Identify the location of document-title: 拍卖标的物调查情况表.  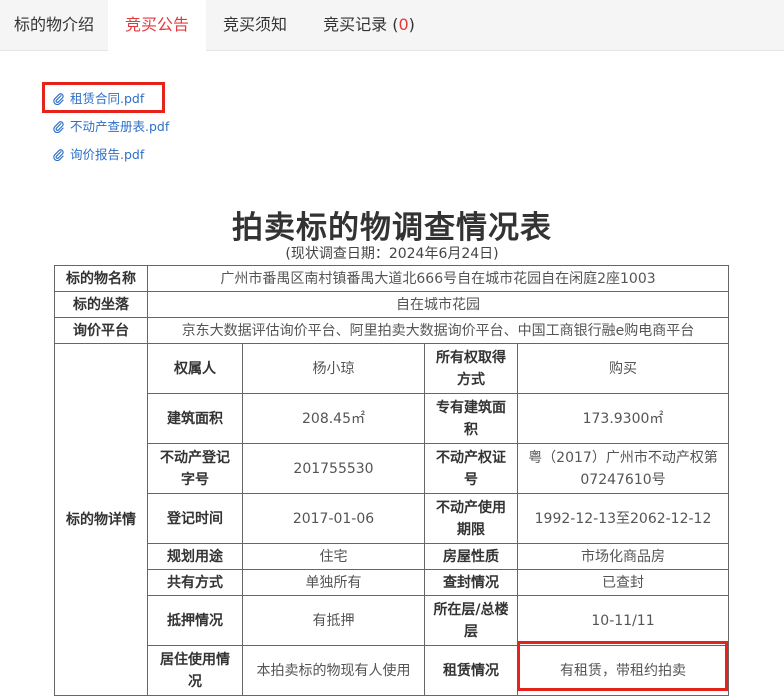
(392, 228).